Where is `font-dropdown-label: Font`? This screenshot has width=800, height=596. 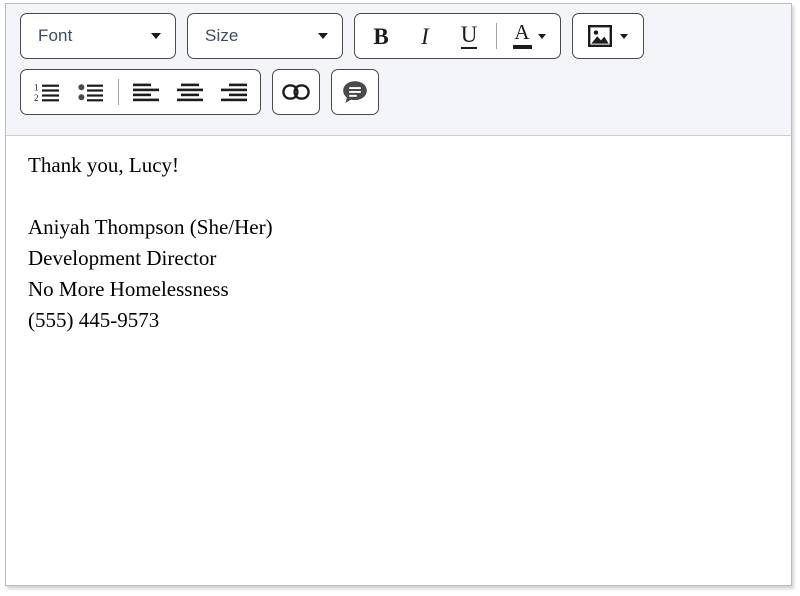
font-dropdown-label: Font is located at coordinates (55, 35).